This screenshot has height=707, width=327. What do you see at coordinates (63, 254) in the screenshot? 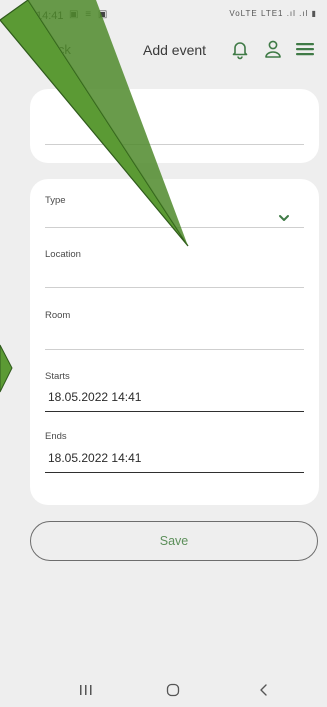
I see `location-label: Location` at bounding box center [63, 254].